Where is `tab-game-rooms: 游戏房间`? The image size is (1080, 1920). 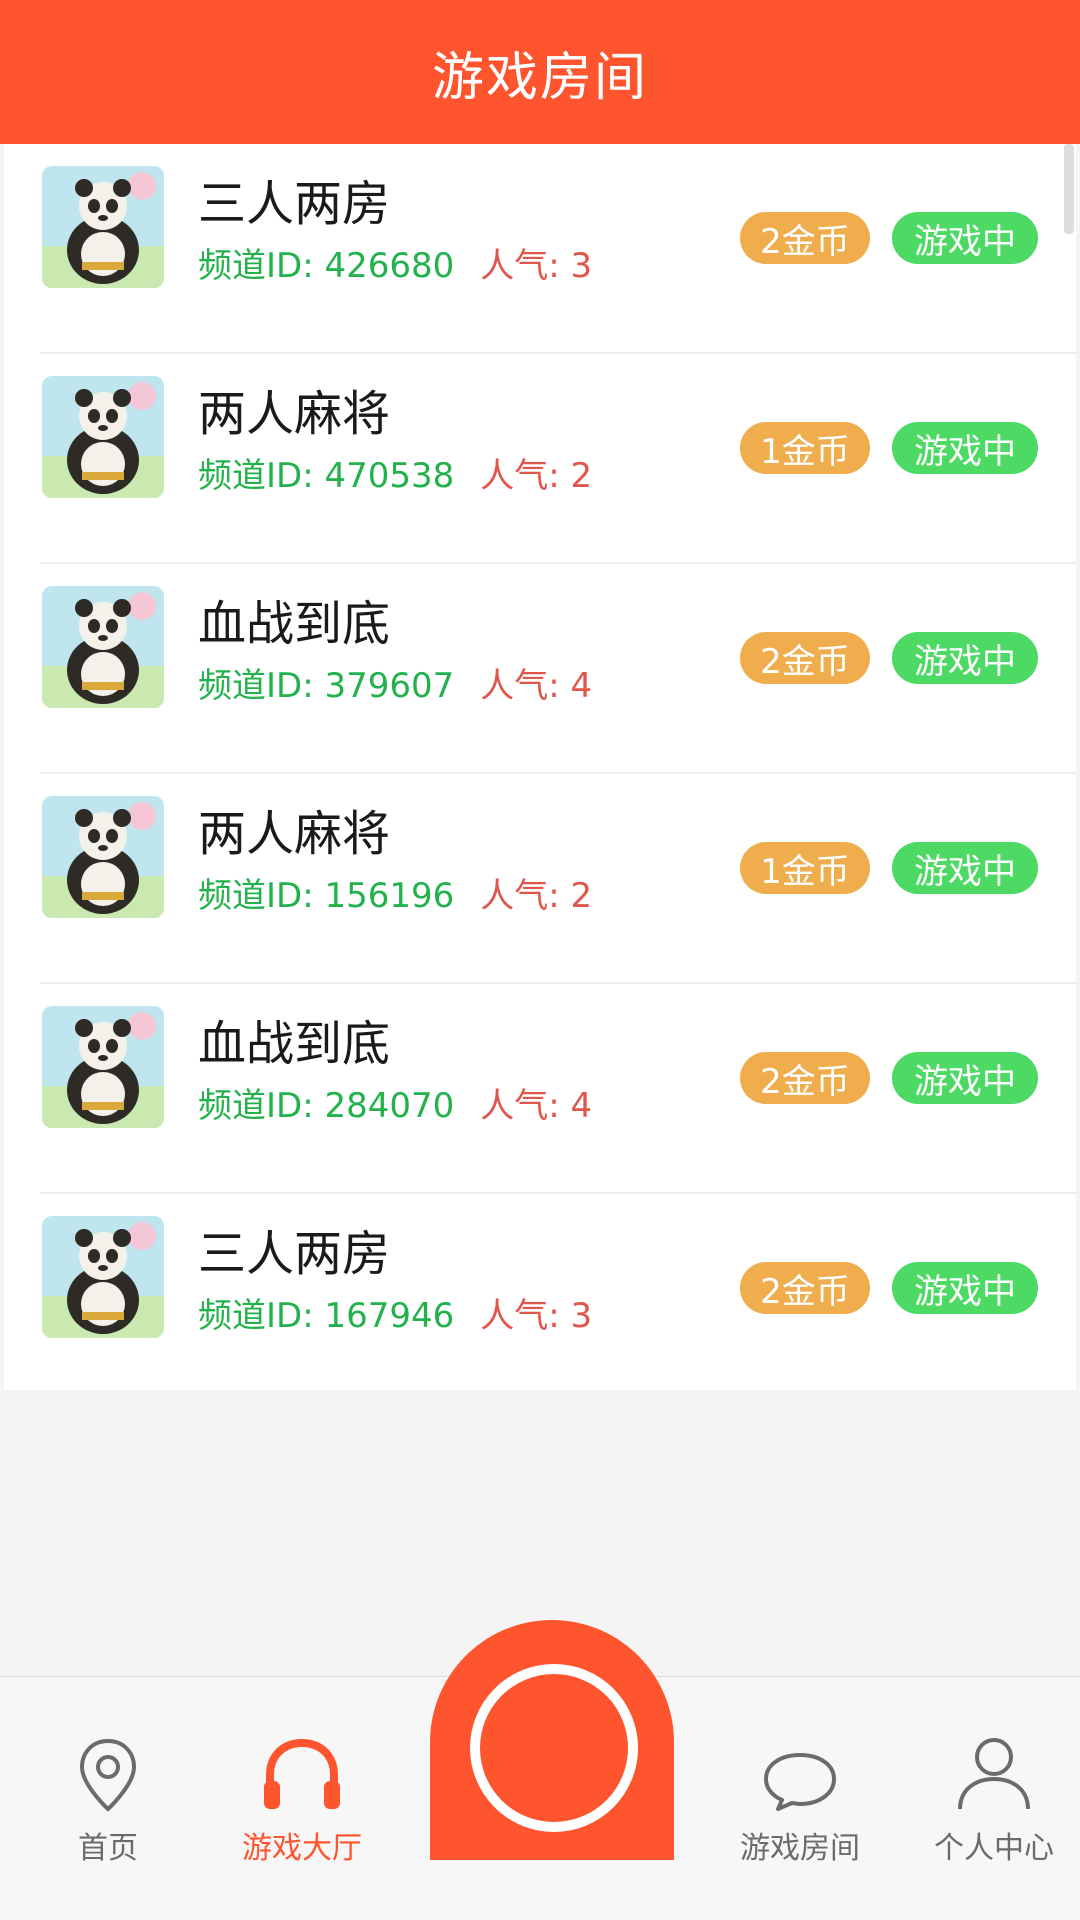
tab-game-rooms: 游戏房间 is located at coordinates (800, 1772).